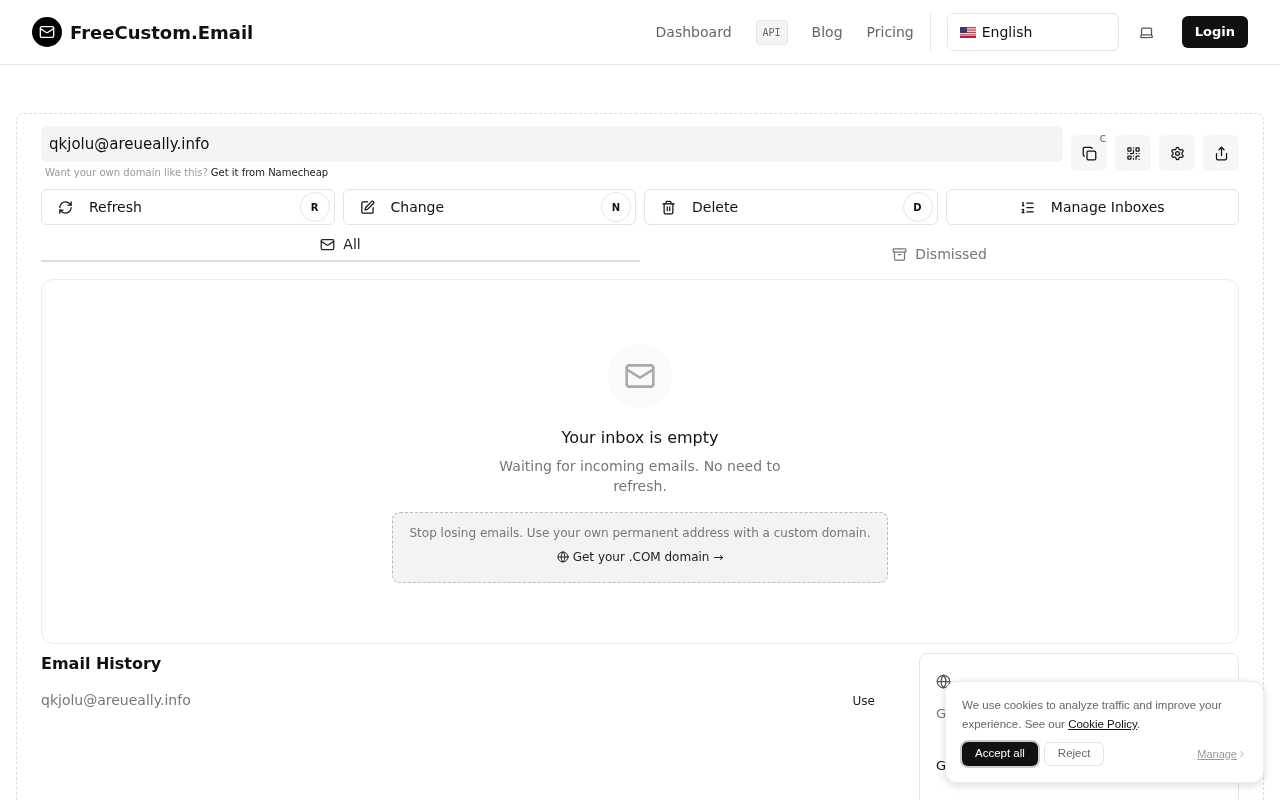 The height and width of the screenshot is (800, 1280). I want to click on copy-button: C, so click(1089, 153).